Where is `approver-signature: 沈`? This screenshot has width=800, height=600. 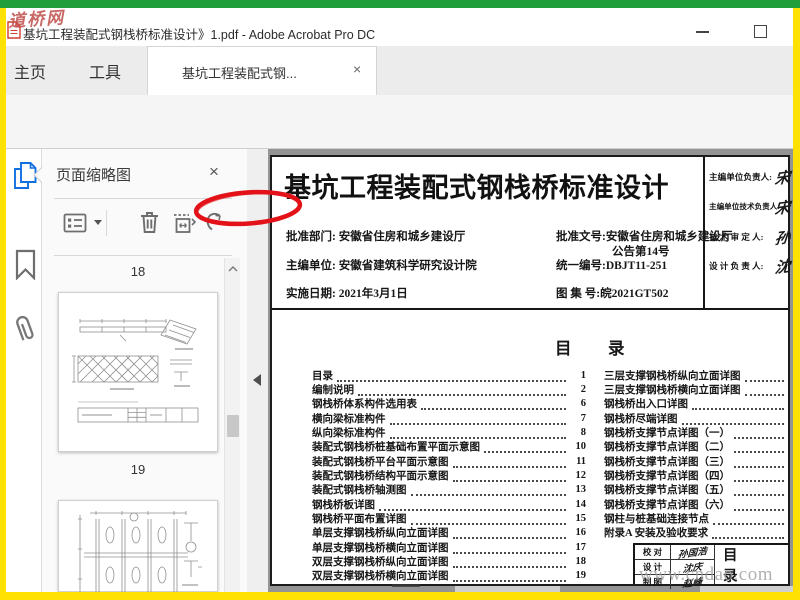 approver-signature: 沈 is located at coordinates (782, 268).